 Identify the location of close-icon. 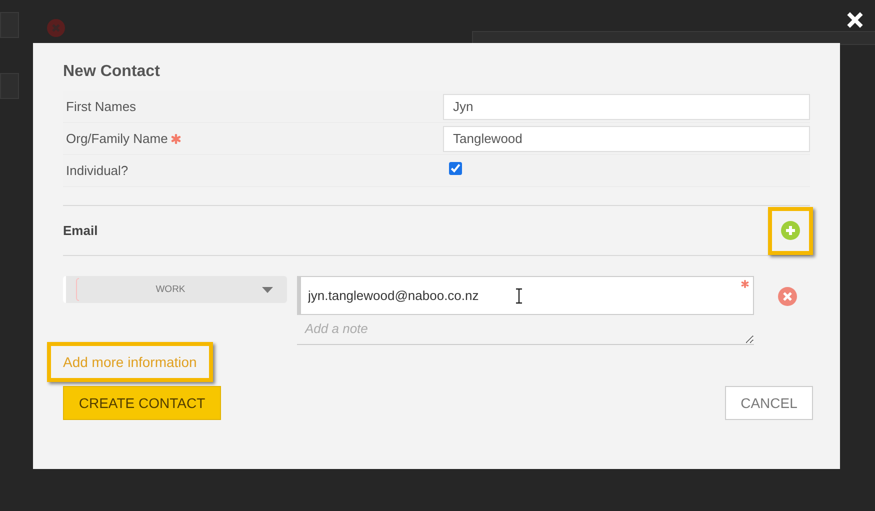
(855, 20).